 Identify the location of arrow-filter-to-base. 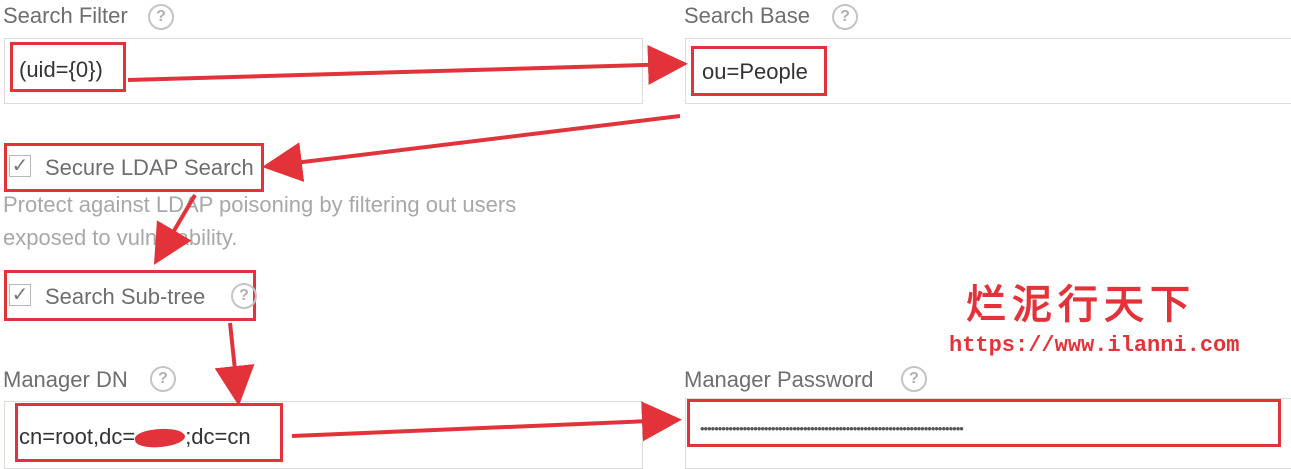
(407, 64).